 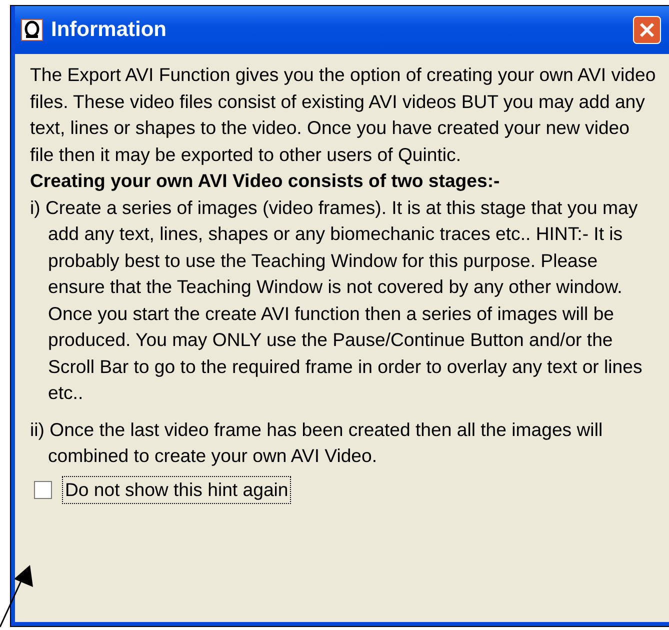 I want to click on app-icon, so click(x=32, y=30).